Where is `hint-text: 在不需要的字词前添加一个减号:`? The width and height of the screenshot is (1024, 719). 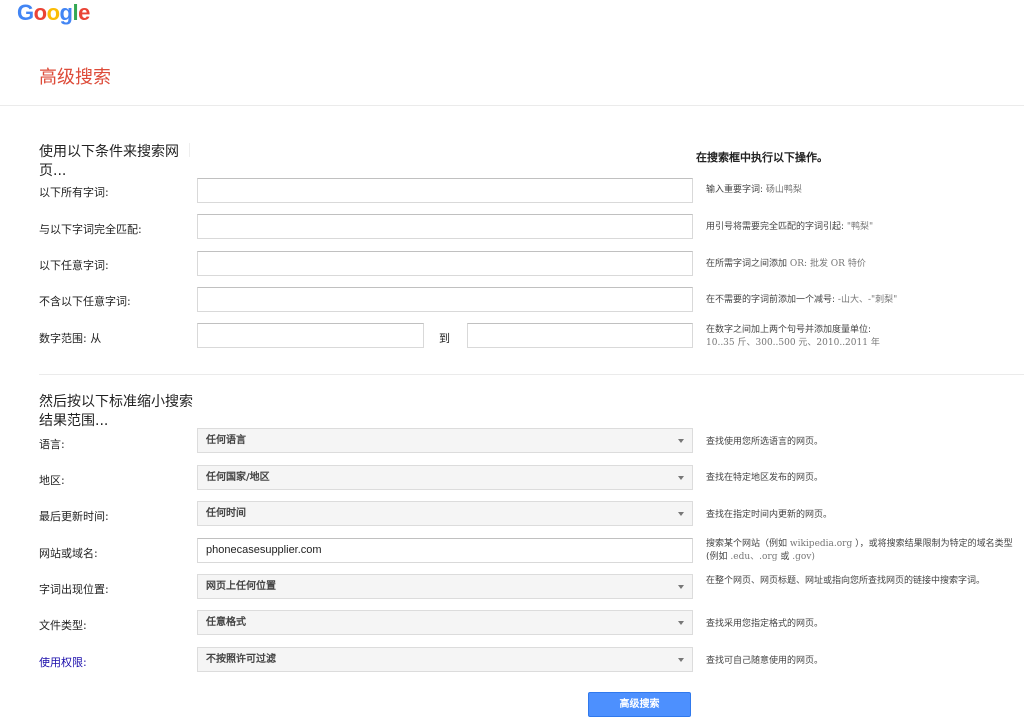
hint-text: 在不需要的字词前添加一个减号: is located at coordinates (771, 300).